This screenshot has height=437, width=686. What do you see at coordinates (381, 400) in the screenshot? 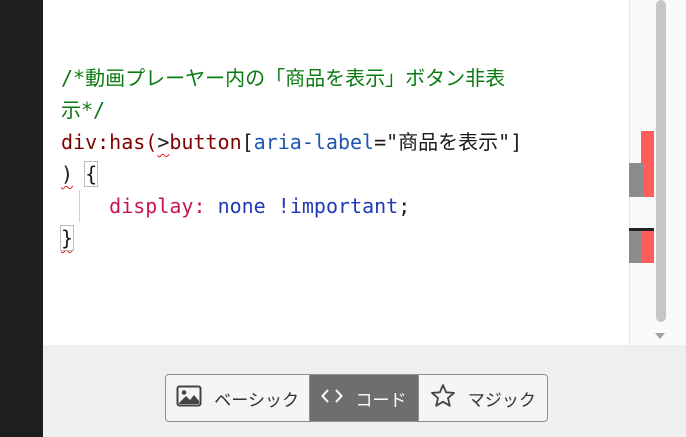
I see `mode-code-label: コード` at bounding box center [381, 400].